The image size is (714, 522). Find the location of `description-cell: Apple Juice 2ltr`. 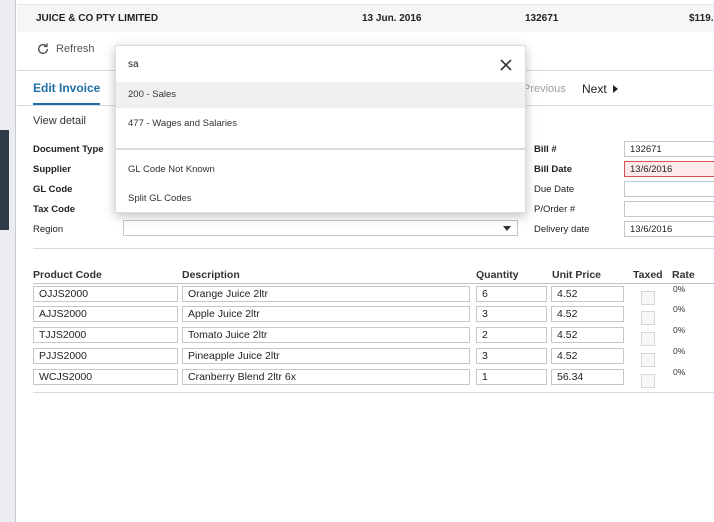

description-cell: Apple Juice 2ltr is located at coordinates (326, 314).